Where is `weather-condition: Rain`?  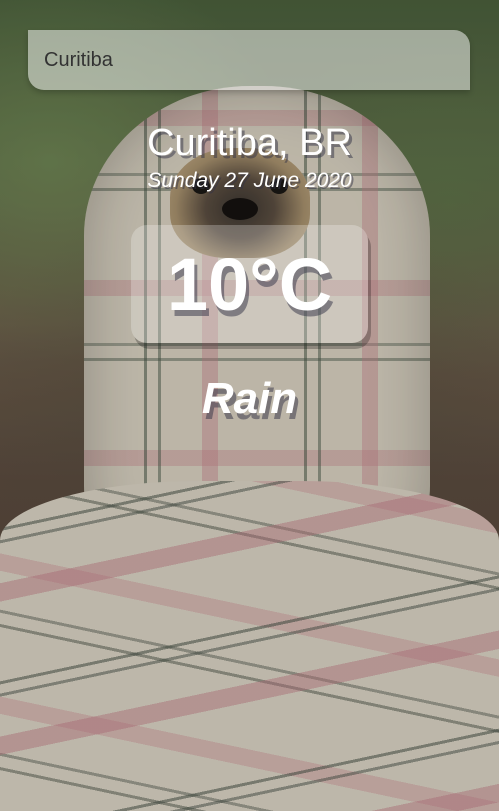 weather-condition: Rain is located at coordinates (249, 398).